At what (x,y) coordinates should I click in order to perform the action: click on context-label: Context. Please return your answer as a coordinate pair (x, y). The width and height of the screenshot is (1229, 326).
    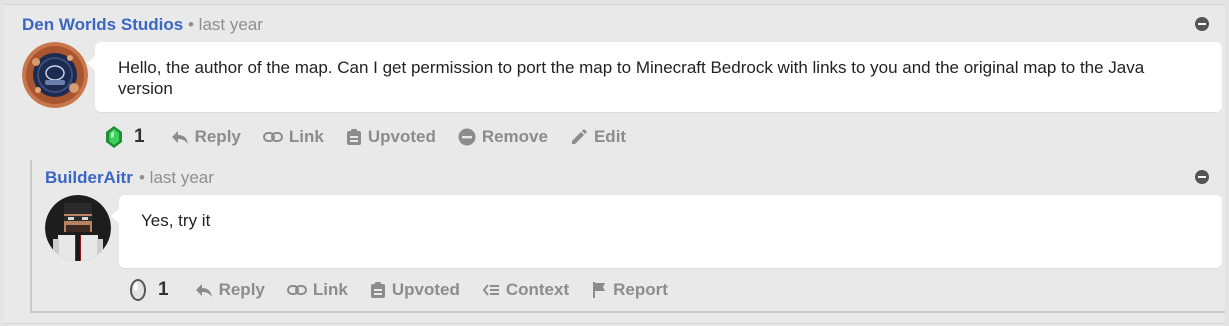
    Looking at the image, I should click on (537, 289).